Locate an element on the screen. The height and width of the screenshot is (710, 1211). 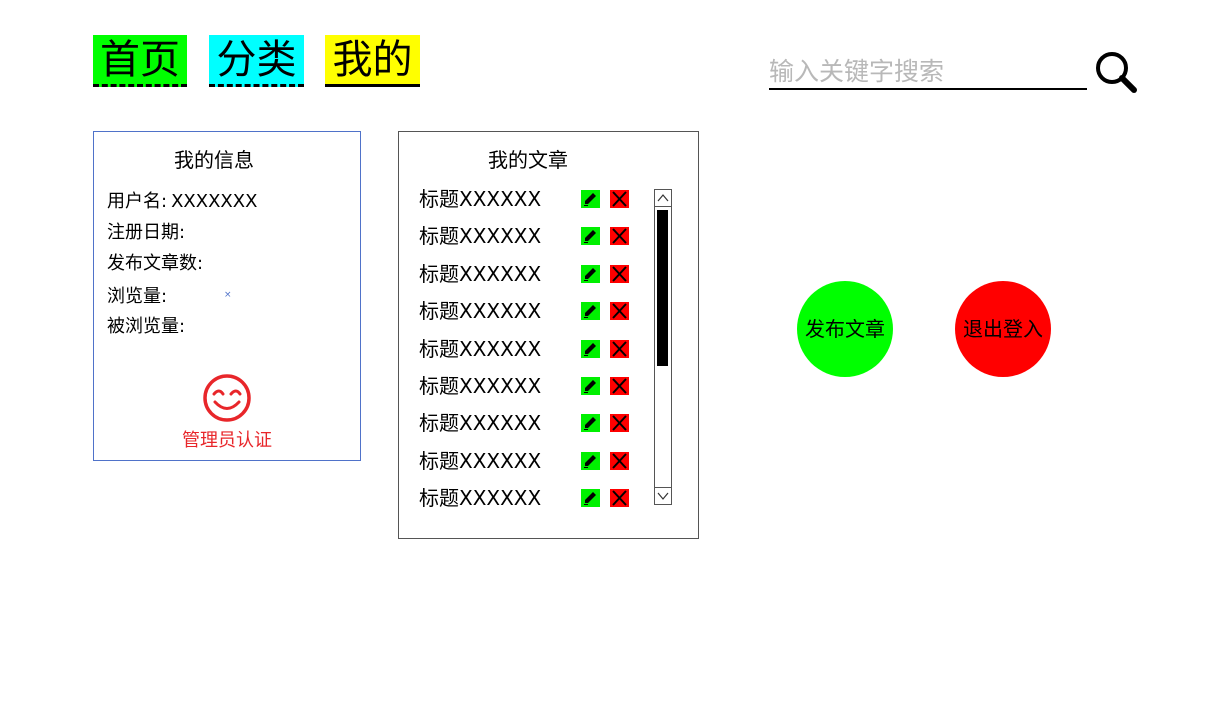
scroll-thumb is located at coordinates (662, 288).